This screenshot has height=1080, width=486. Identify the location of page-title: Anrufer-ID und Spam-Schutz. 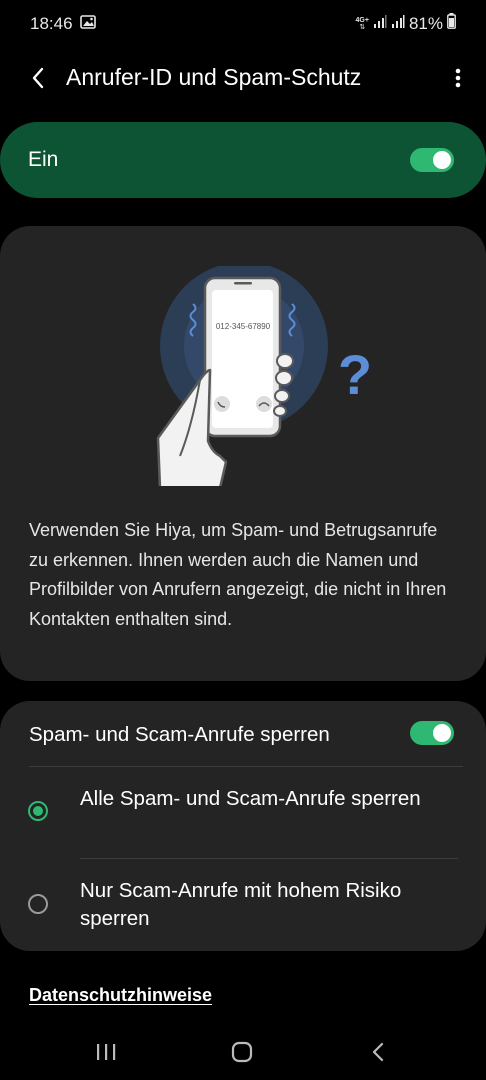
(214, 77).